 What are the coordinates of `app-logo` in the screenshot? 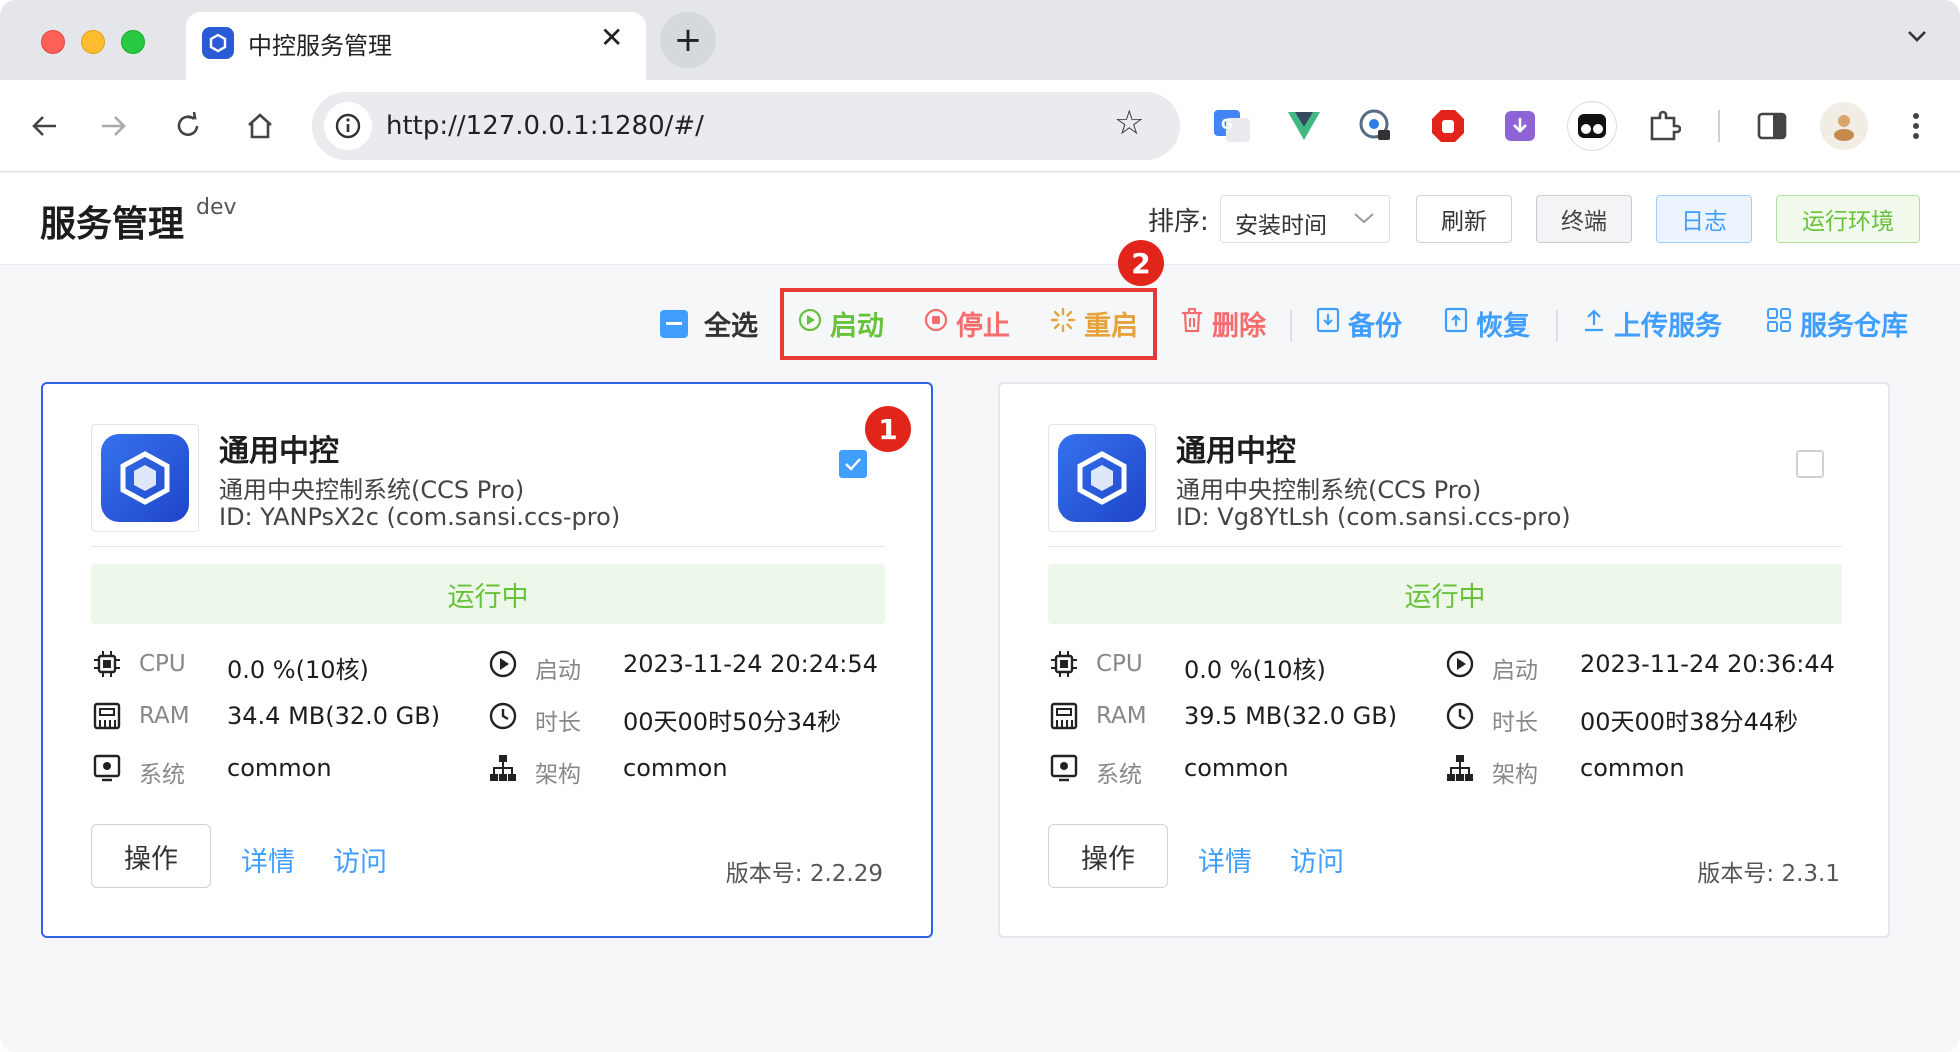 It's located at (1102, 478).